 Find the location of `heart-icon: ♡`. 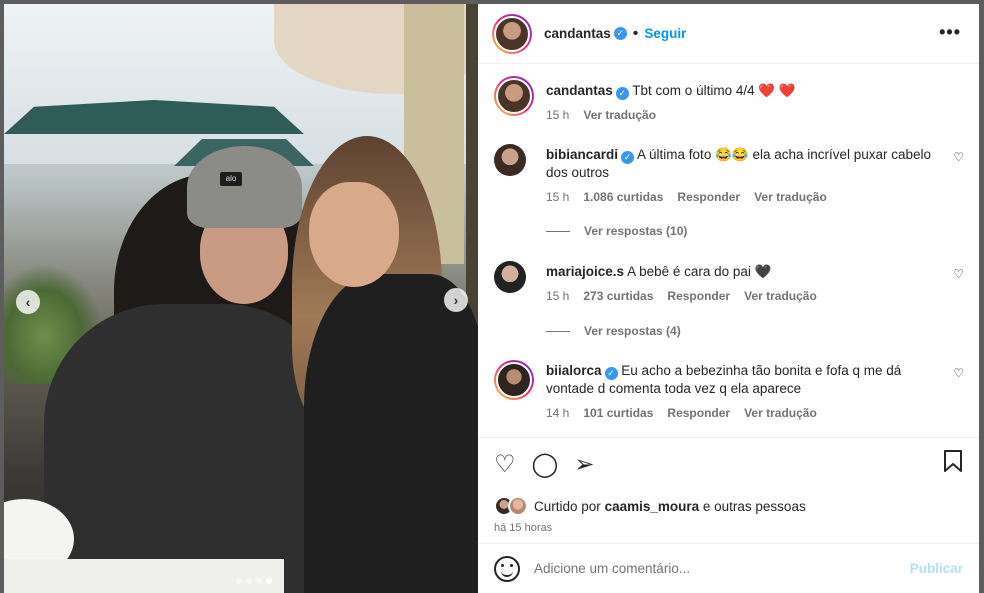

heart-icon: ♡ is located at coordinates (505, 464).